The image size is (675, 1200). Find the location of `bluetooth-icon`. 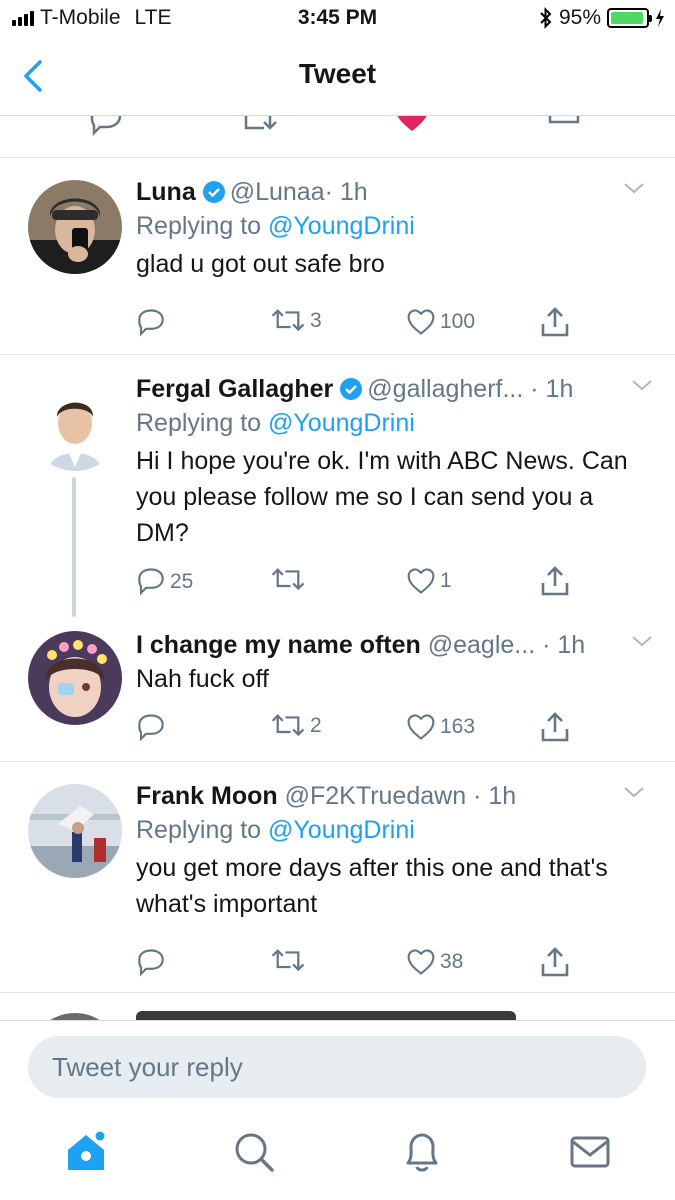

bluetooth-icon is located at coordinates (546, 18).